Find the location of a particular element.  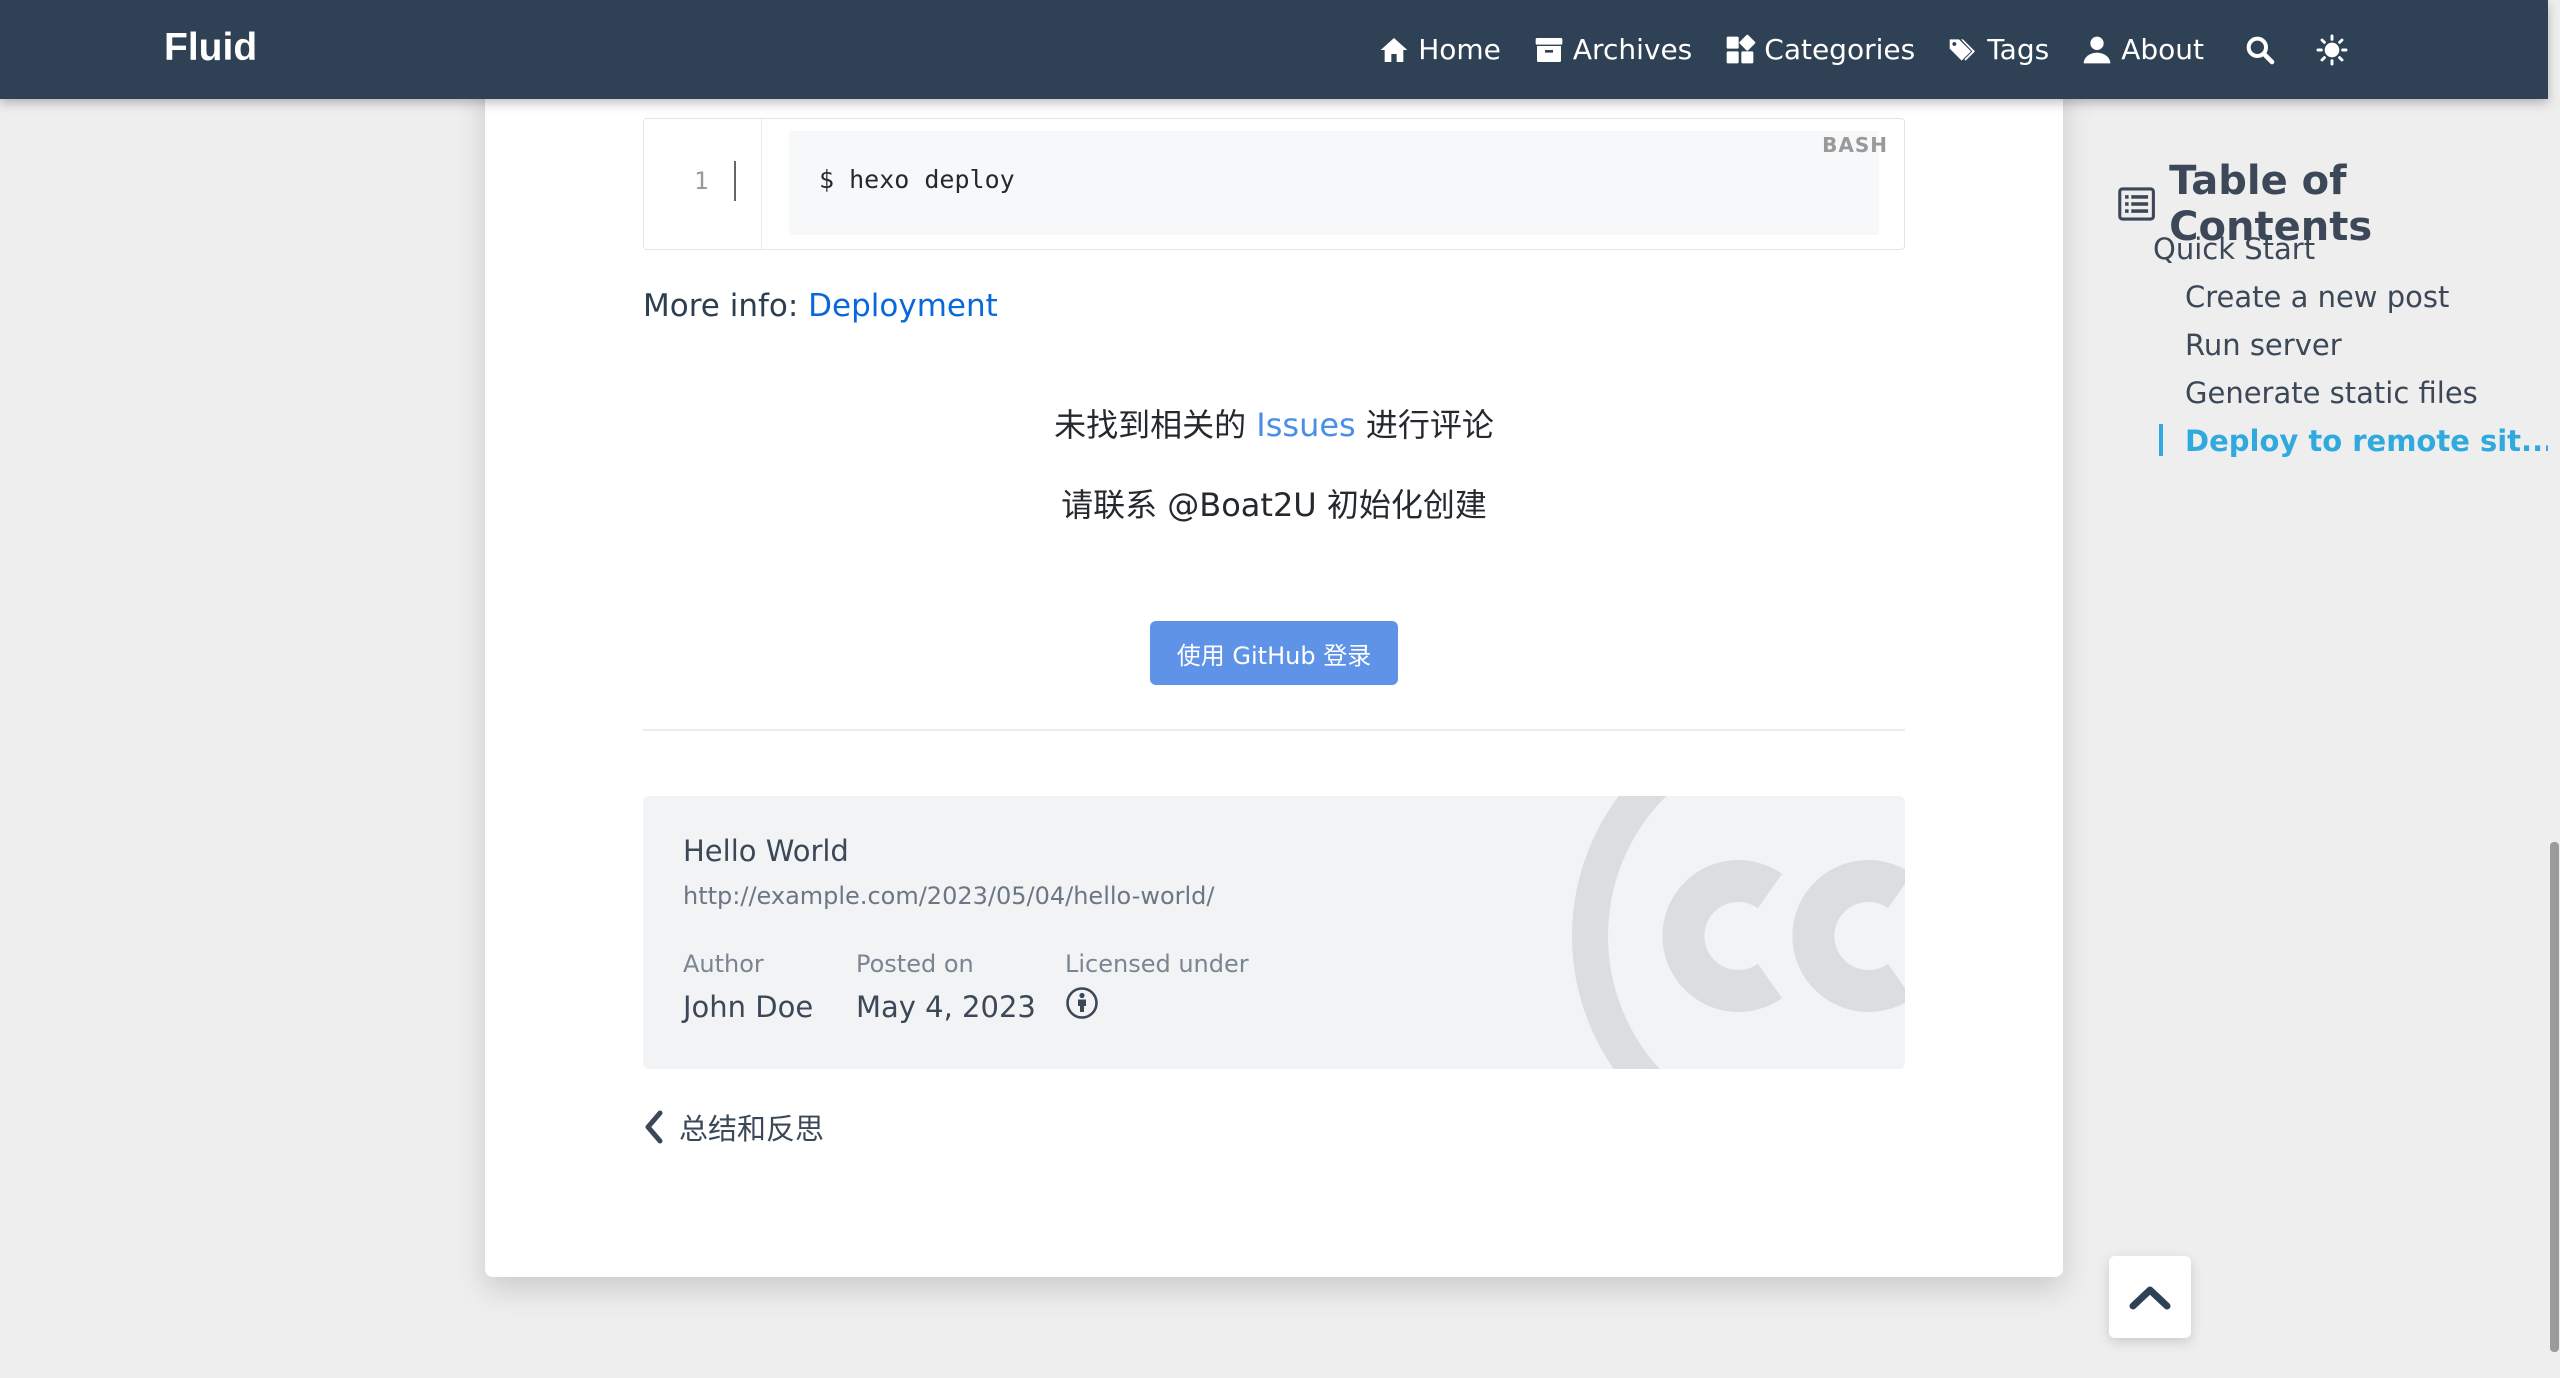

nav-about: About is located at coordinates (2142, 49).